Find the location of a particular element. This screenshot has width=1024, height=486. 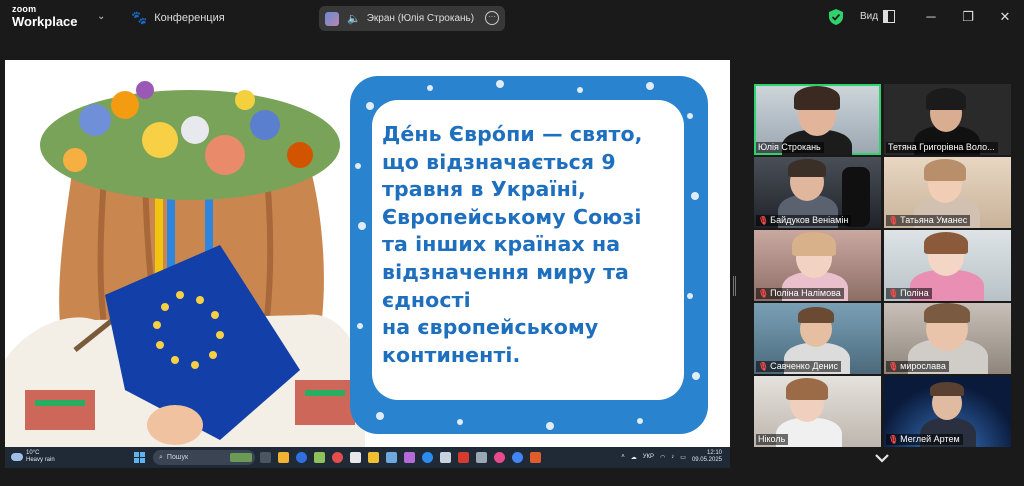

paw-icon: 🐾 is located at coordinates (139, 17).